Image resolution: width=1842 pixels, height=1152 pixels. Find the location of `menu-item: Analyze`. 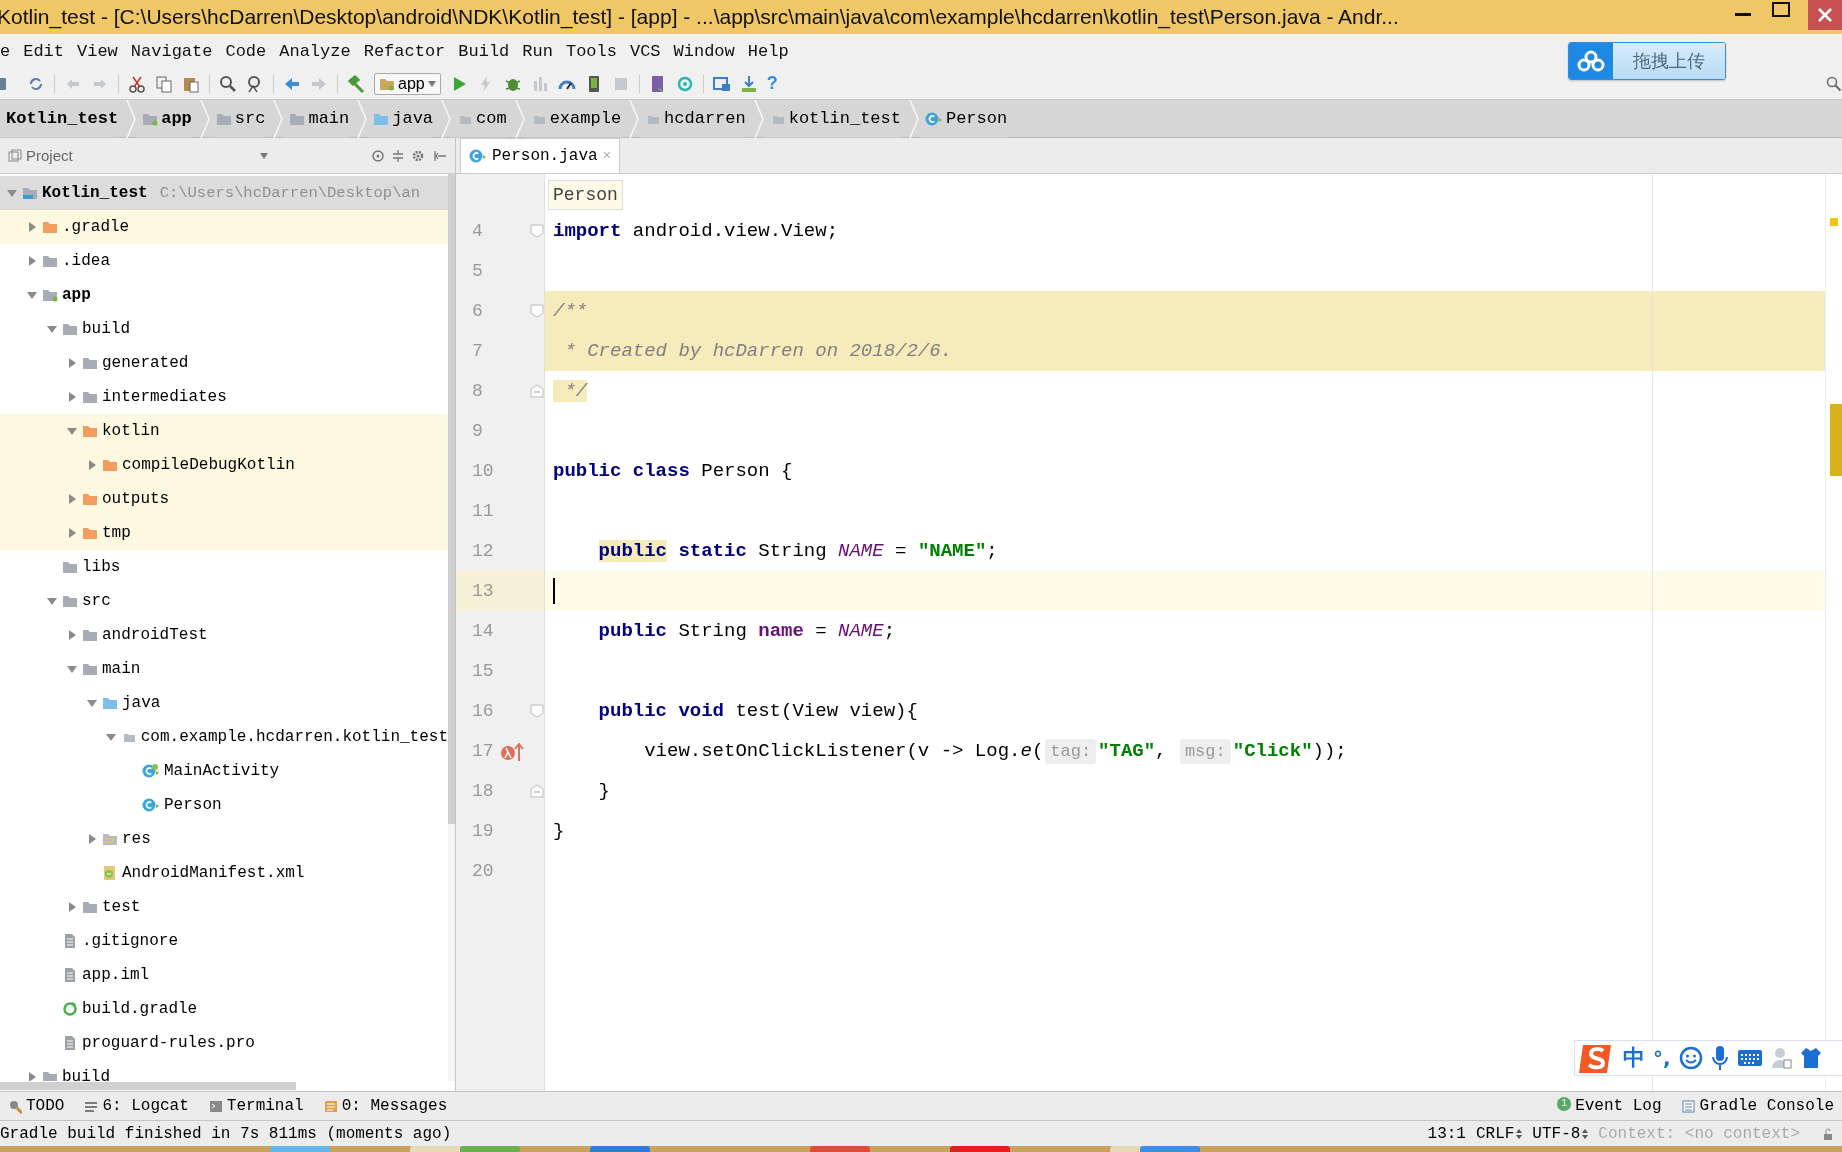

menu-item: Analyze is located at coordinates (315, 51).